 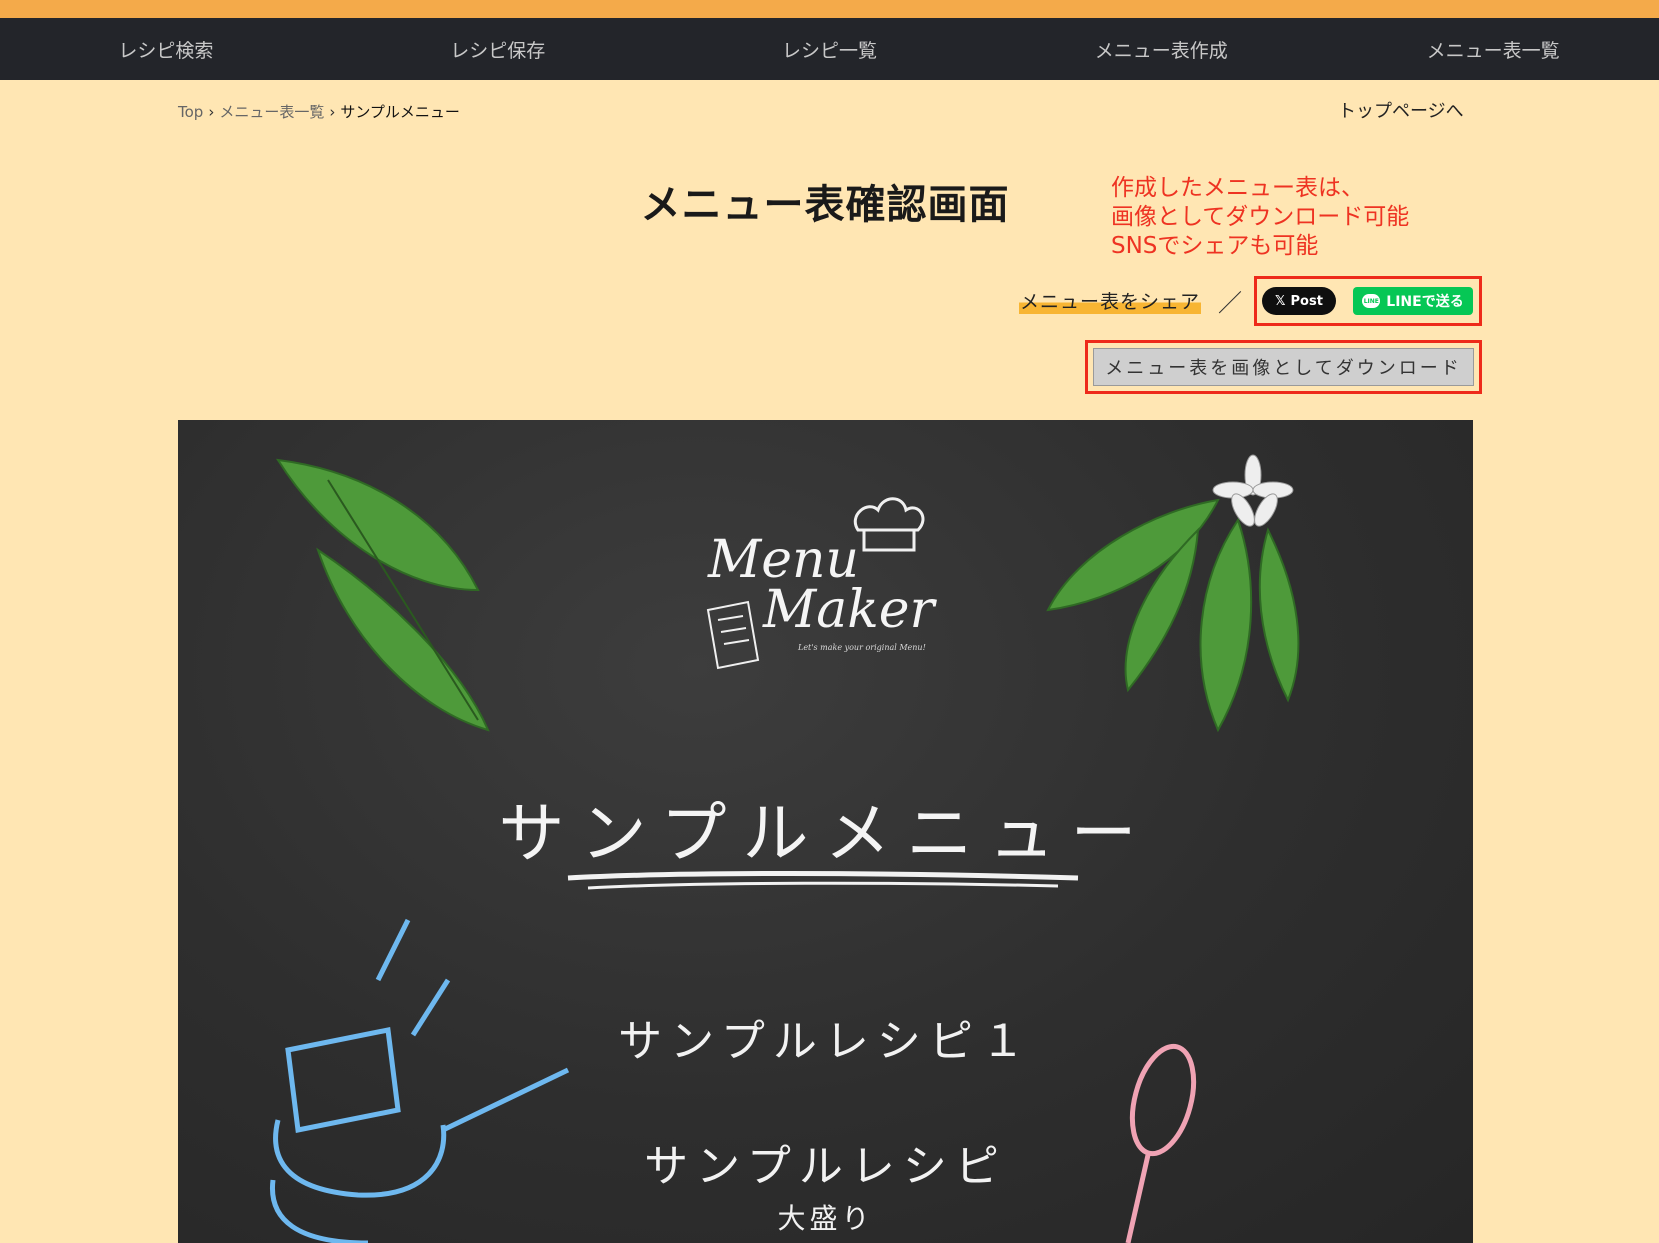 I want to click on x-post-label: Post, so click(x=1306, y=301).